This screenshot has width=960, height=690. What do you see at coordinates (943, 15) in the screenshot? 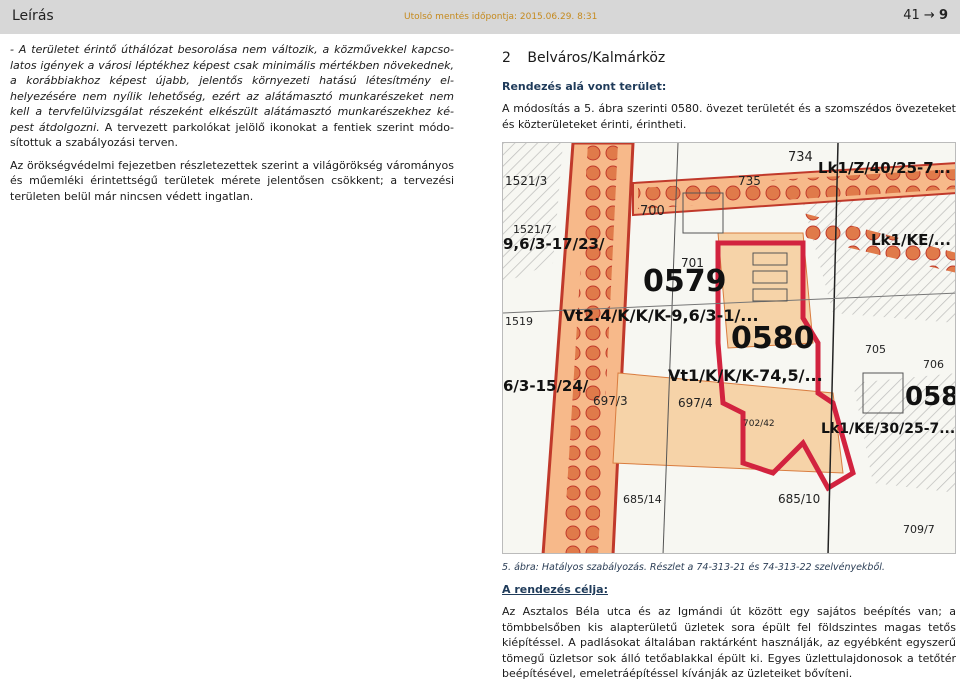
I see `page-current: 9` at bounding box center [943, 15].